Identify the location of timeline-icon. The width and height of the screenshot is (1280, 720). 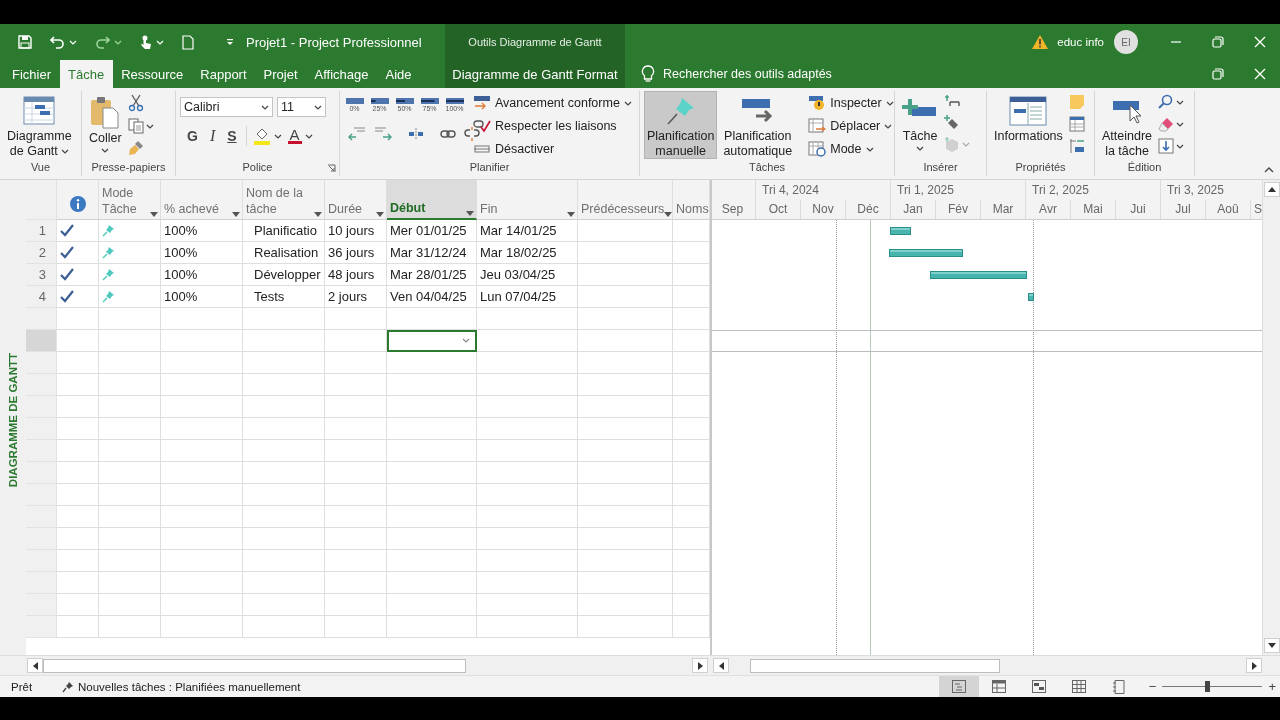
(1076, 146).